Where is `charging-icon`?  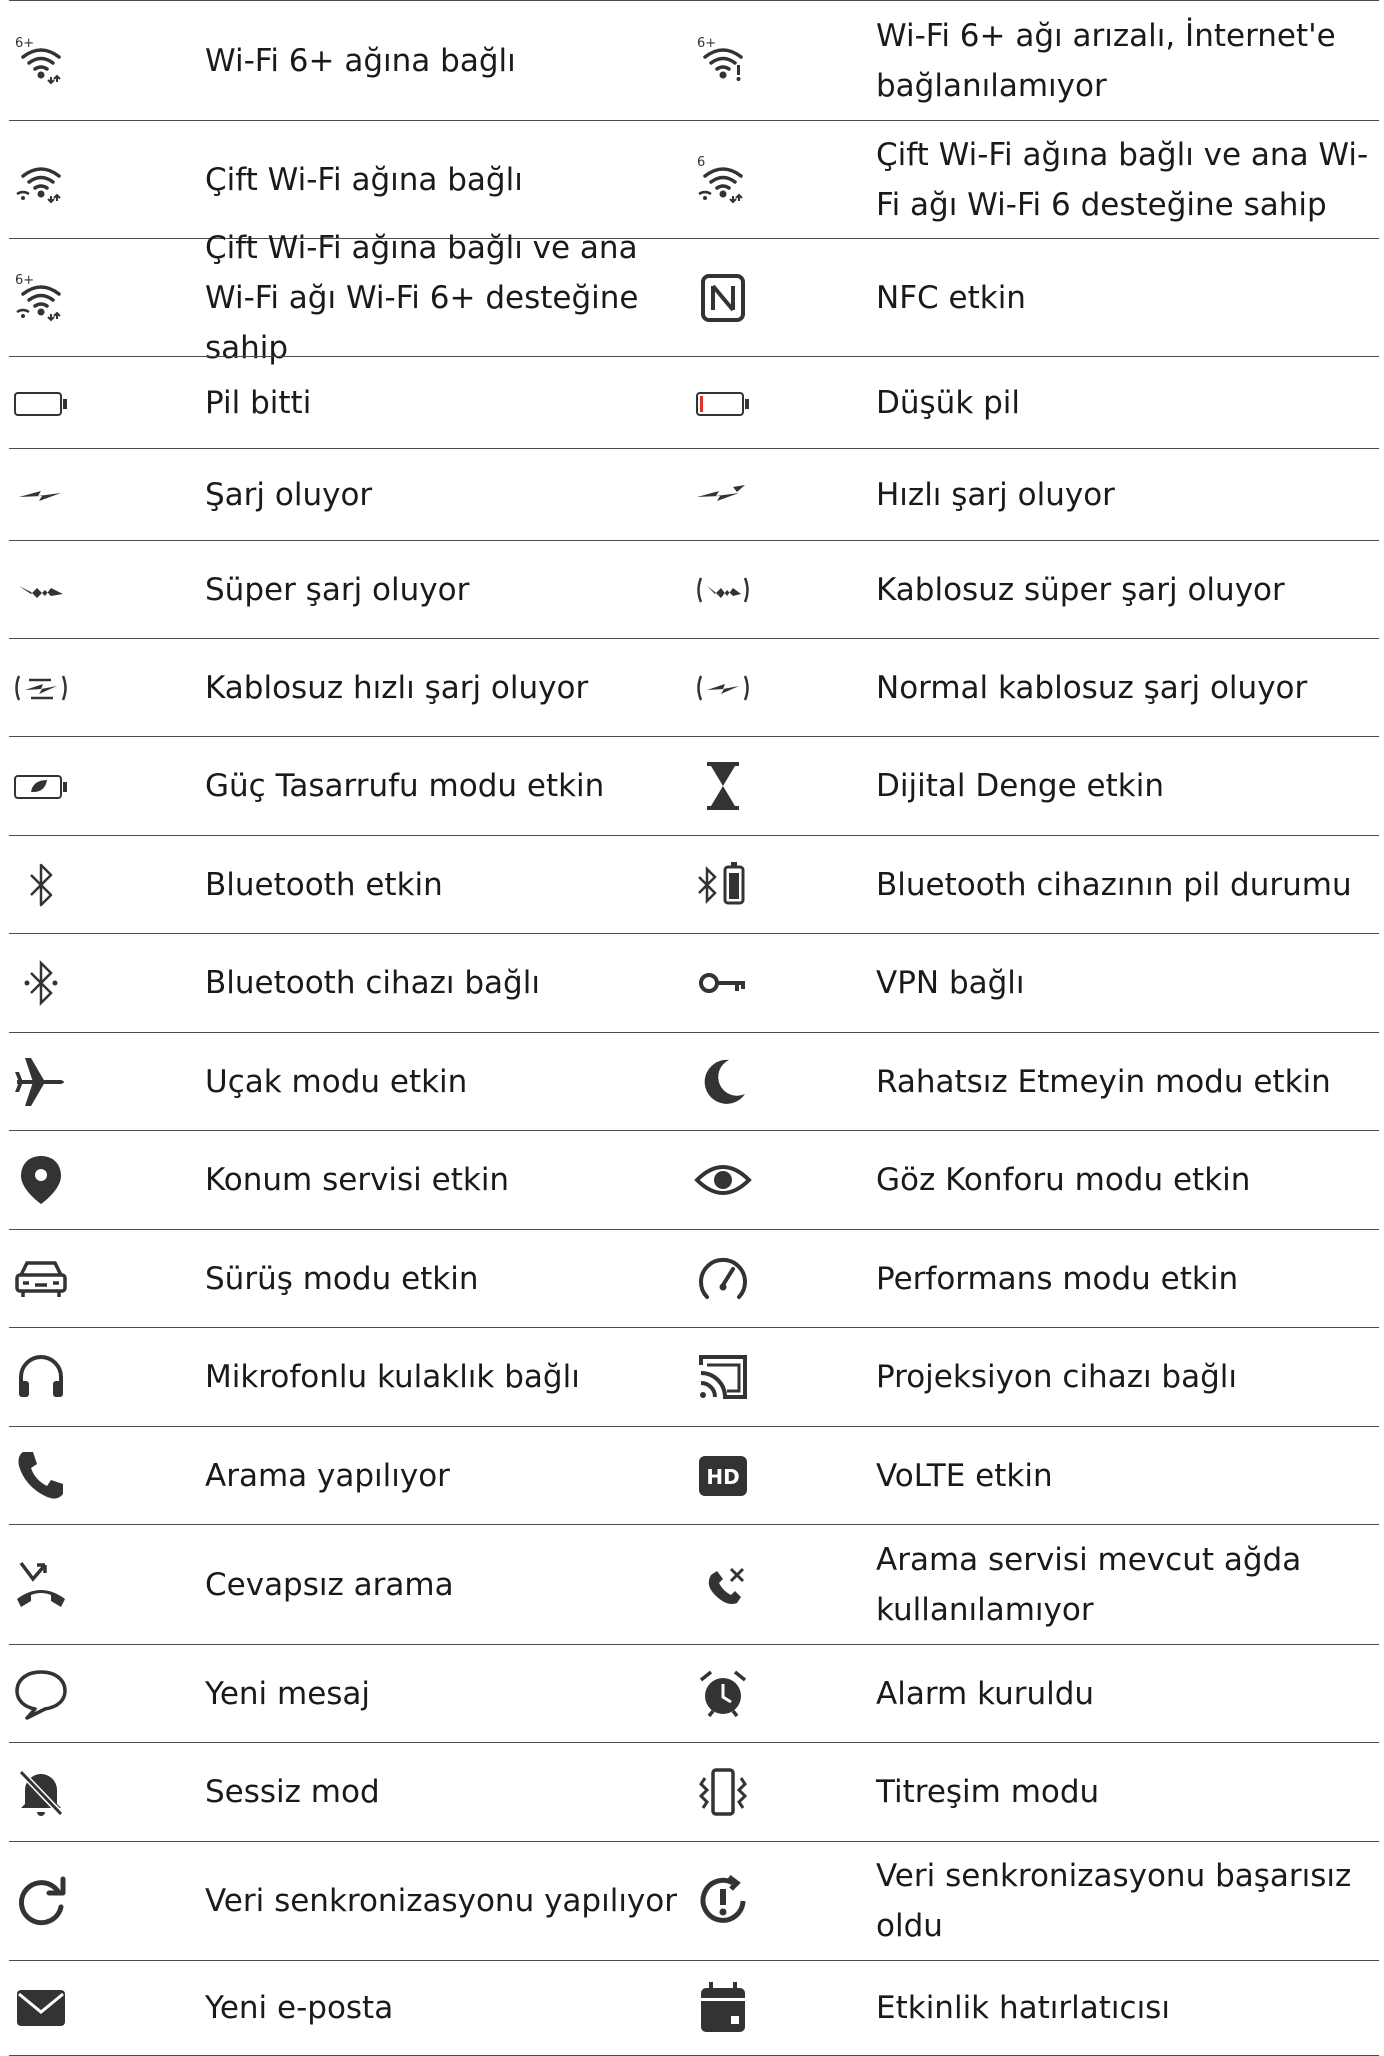 charging-icon is located at coordinates (41, 495).